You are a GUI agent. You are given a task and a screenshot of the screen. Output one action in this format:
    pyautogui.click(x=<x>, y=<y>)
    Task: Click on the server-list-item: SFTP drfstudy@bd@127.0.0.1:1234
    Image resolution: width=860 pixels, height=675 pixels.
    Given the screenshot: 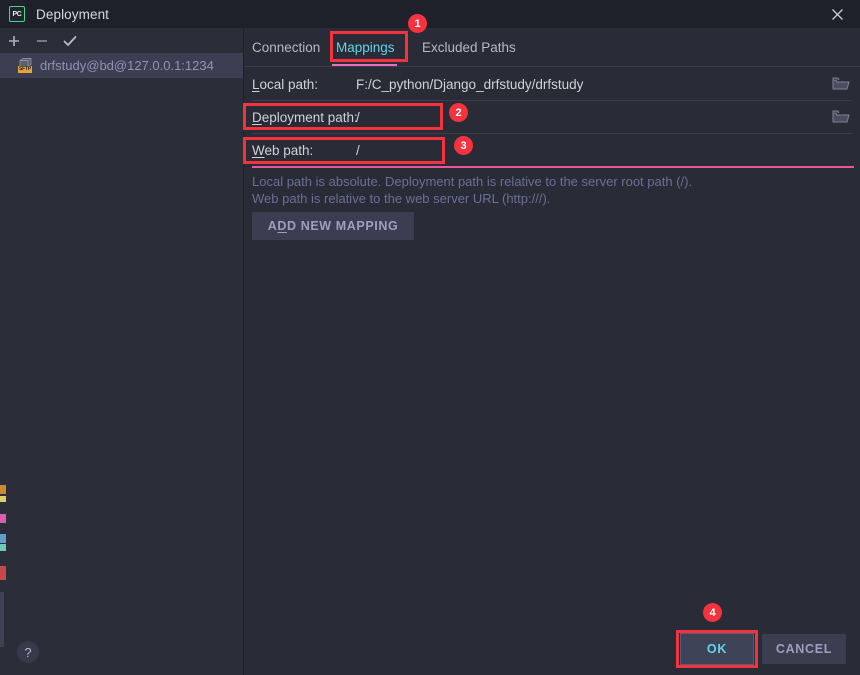 What is the action you would take?
    pyautogui.click(x=121, y=65)
    